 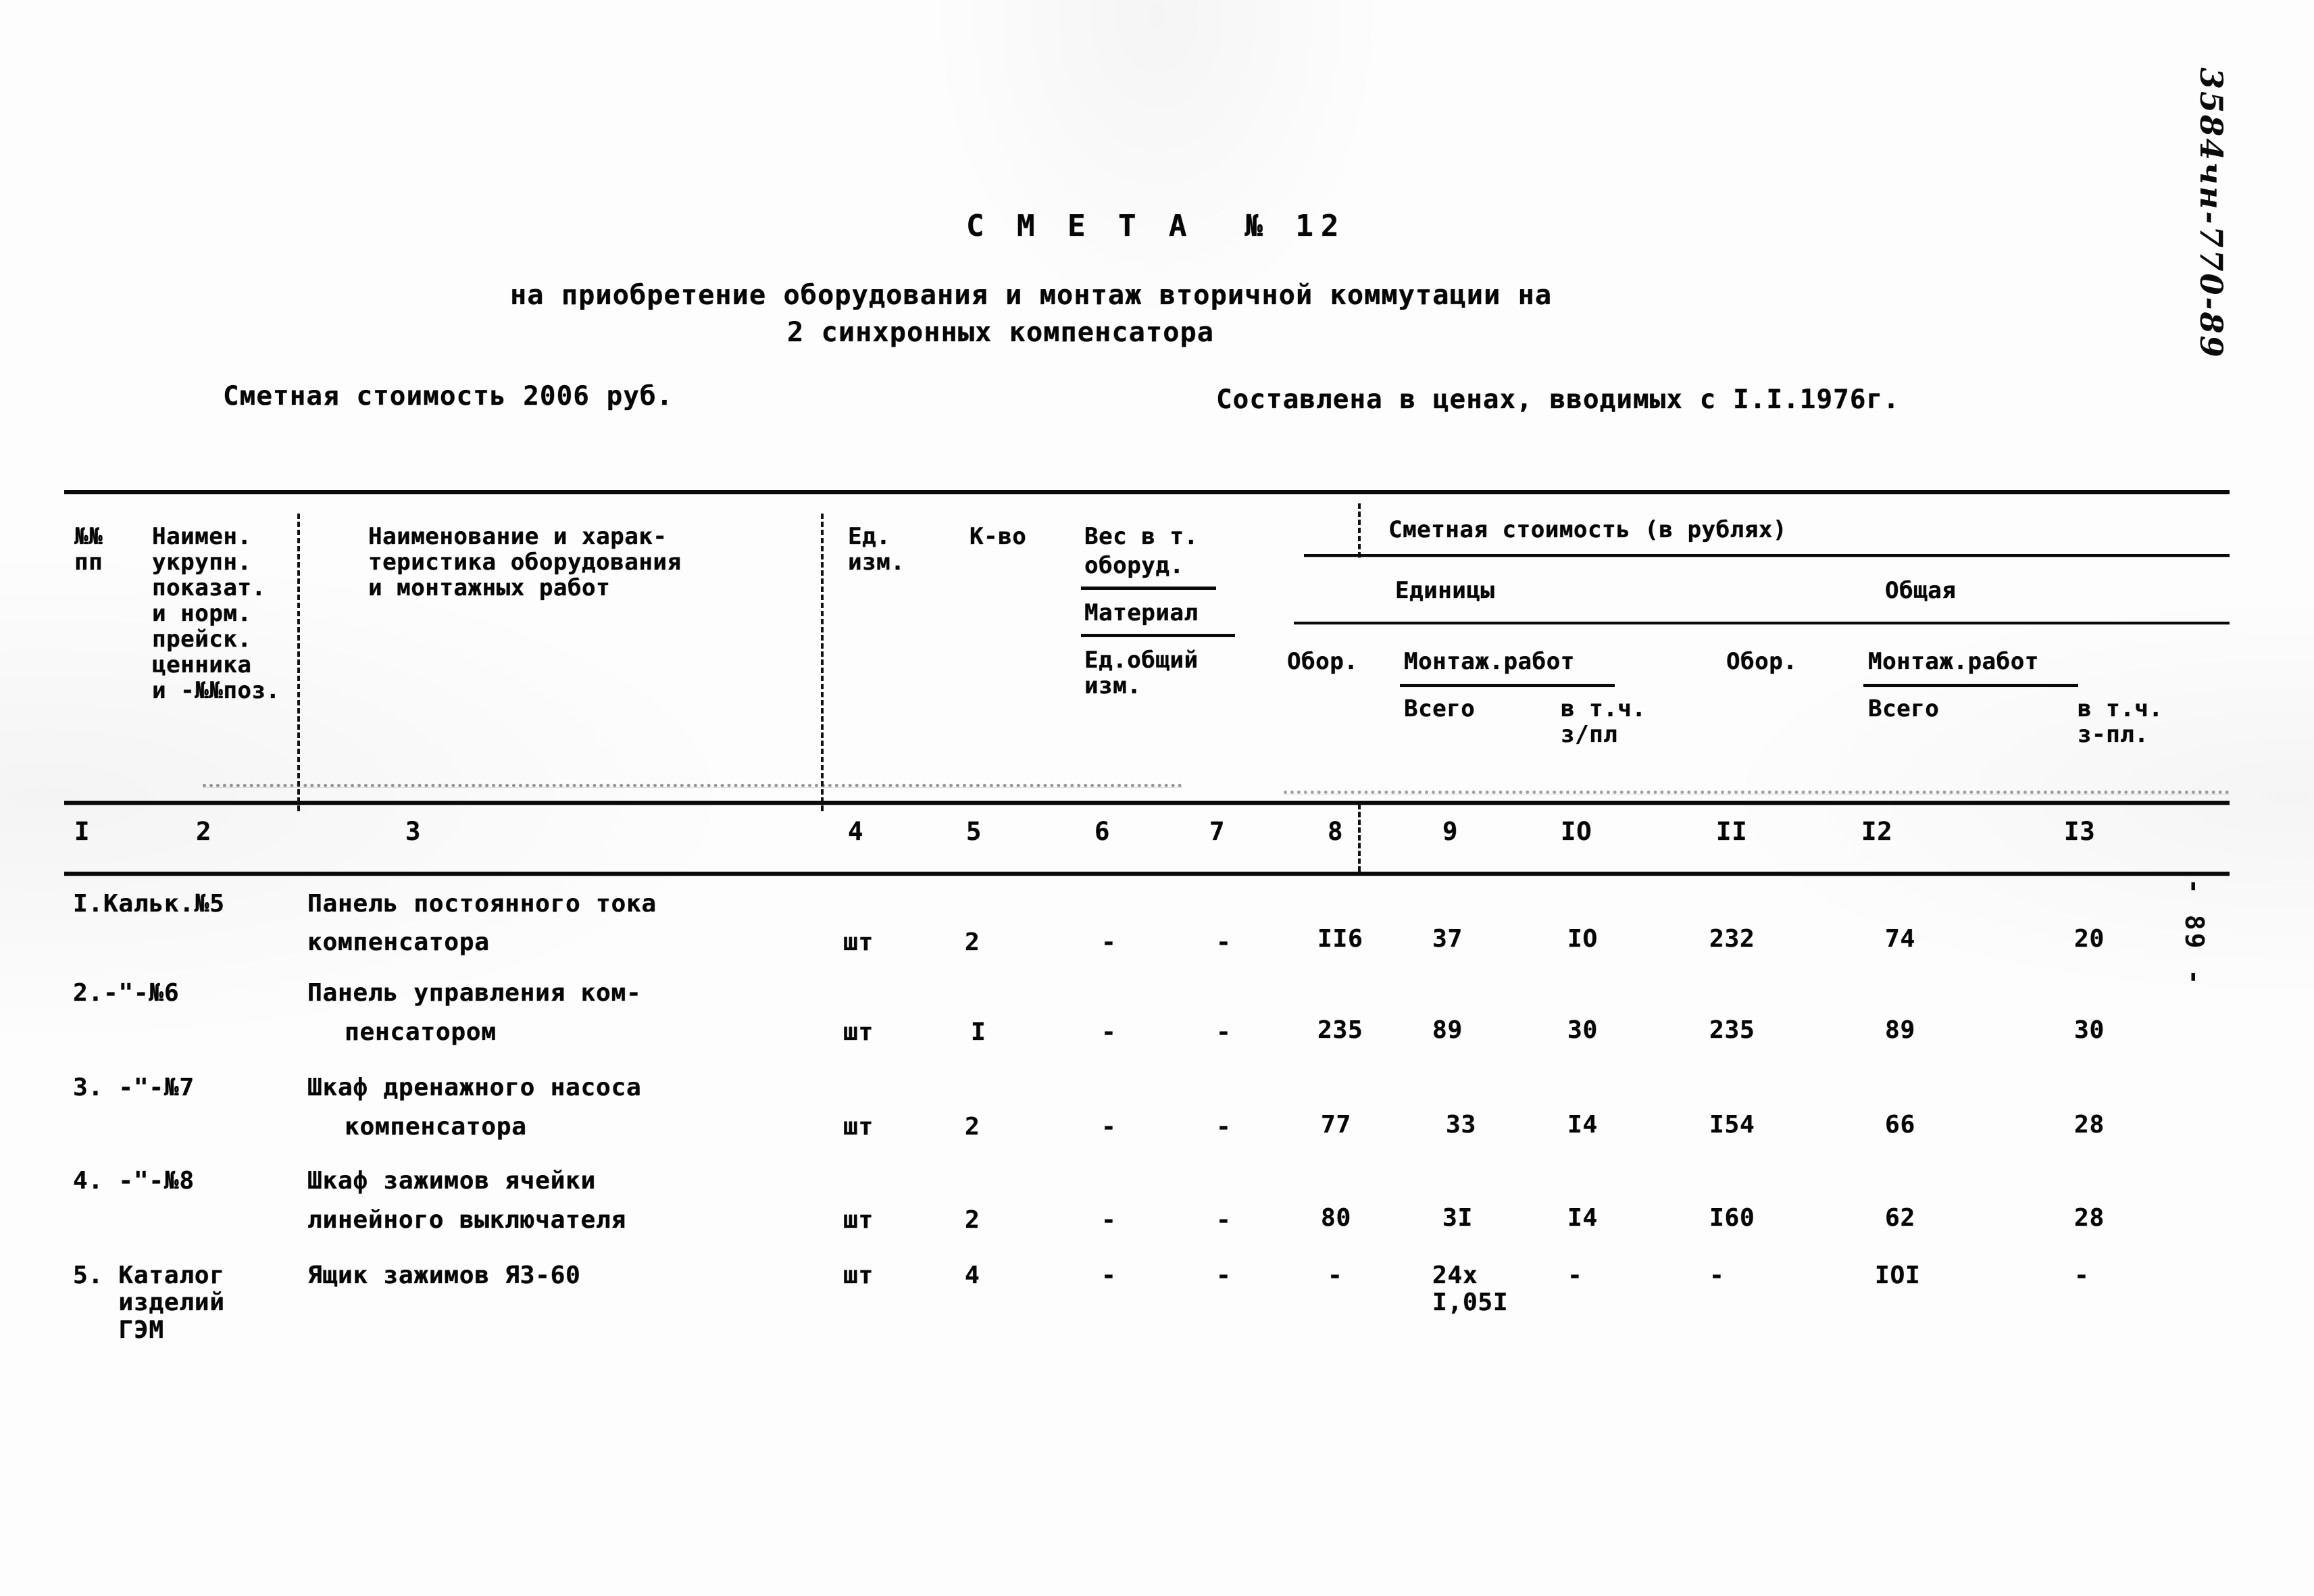 I want to click on column-number-9: 9, so click(x=1450, y=832).